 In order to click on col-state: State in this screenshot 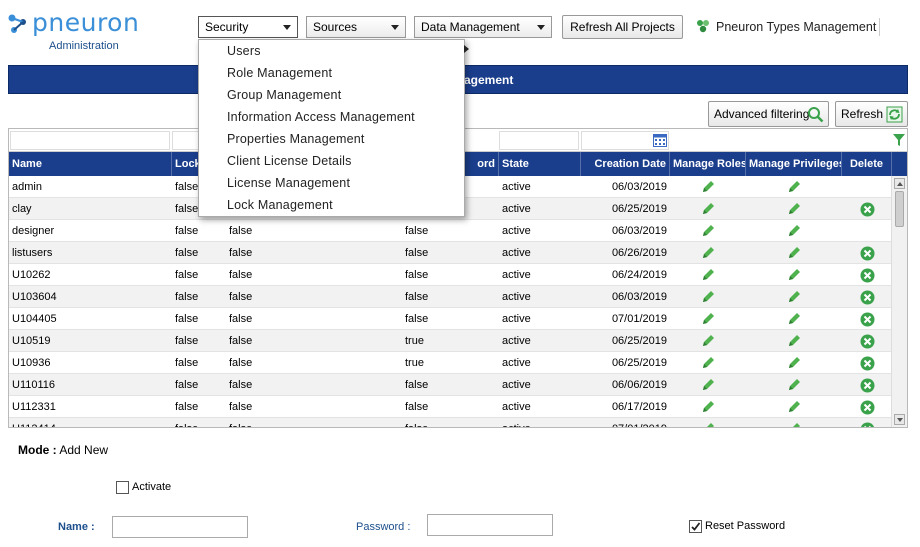, I will do `click(540, 164)`.